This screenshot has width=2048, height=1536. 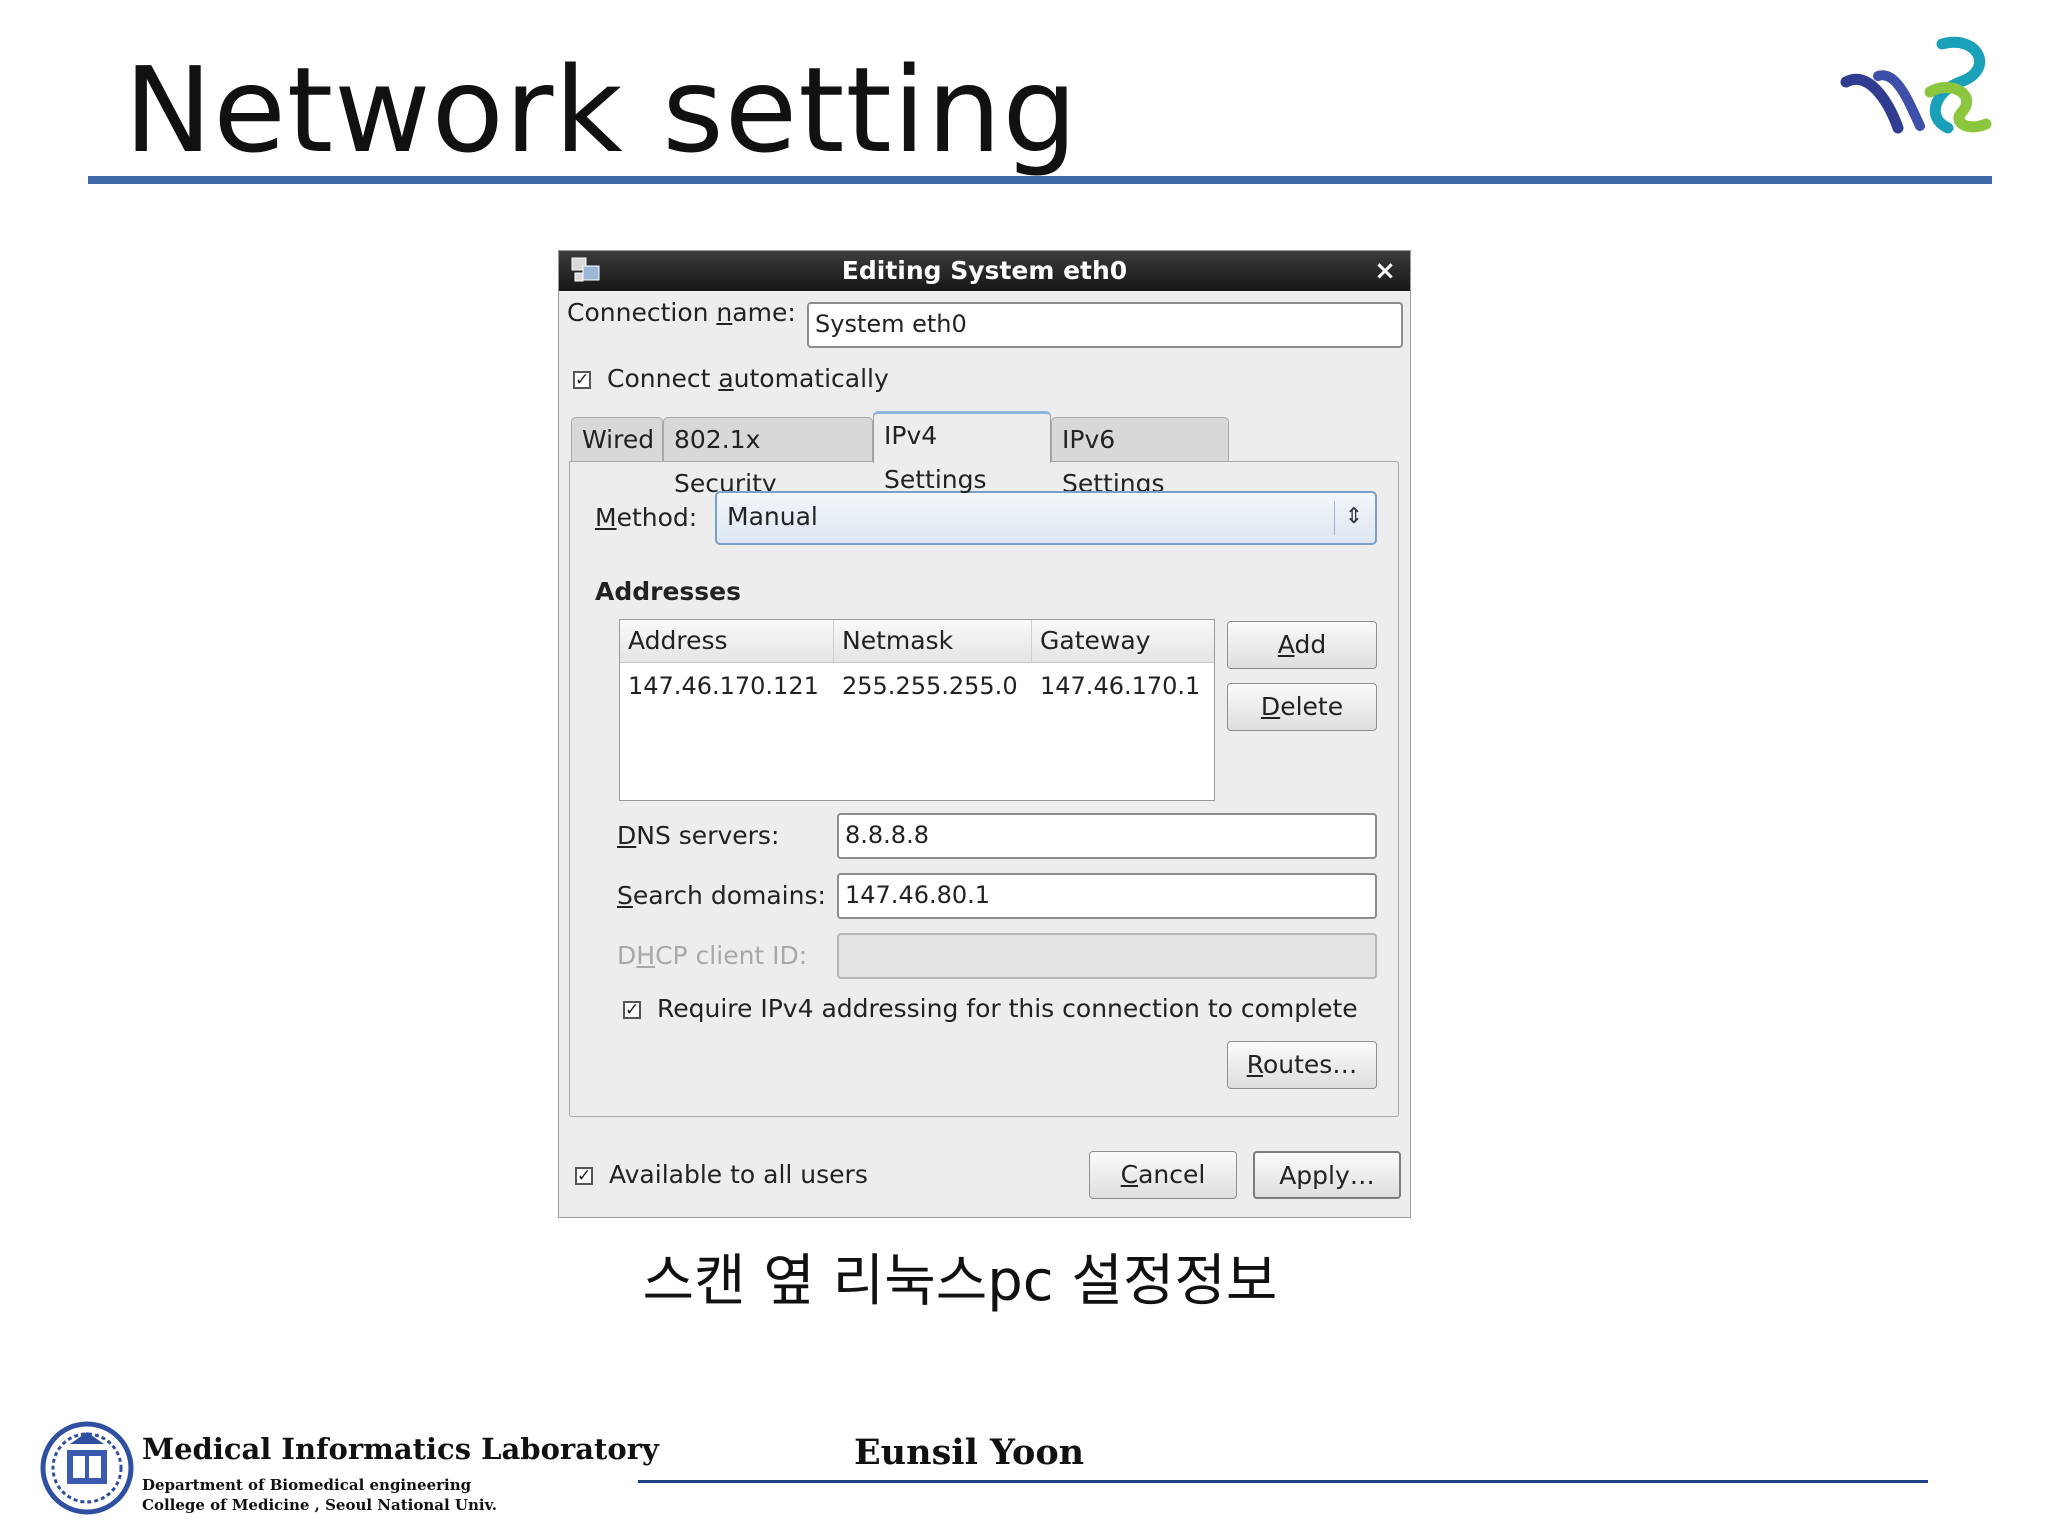 What do you see at coordinates (1107, 896) in the screenshot?
I see `search-domains-input: 147.46.80.1` at bounding box center [1107, 896].